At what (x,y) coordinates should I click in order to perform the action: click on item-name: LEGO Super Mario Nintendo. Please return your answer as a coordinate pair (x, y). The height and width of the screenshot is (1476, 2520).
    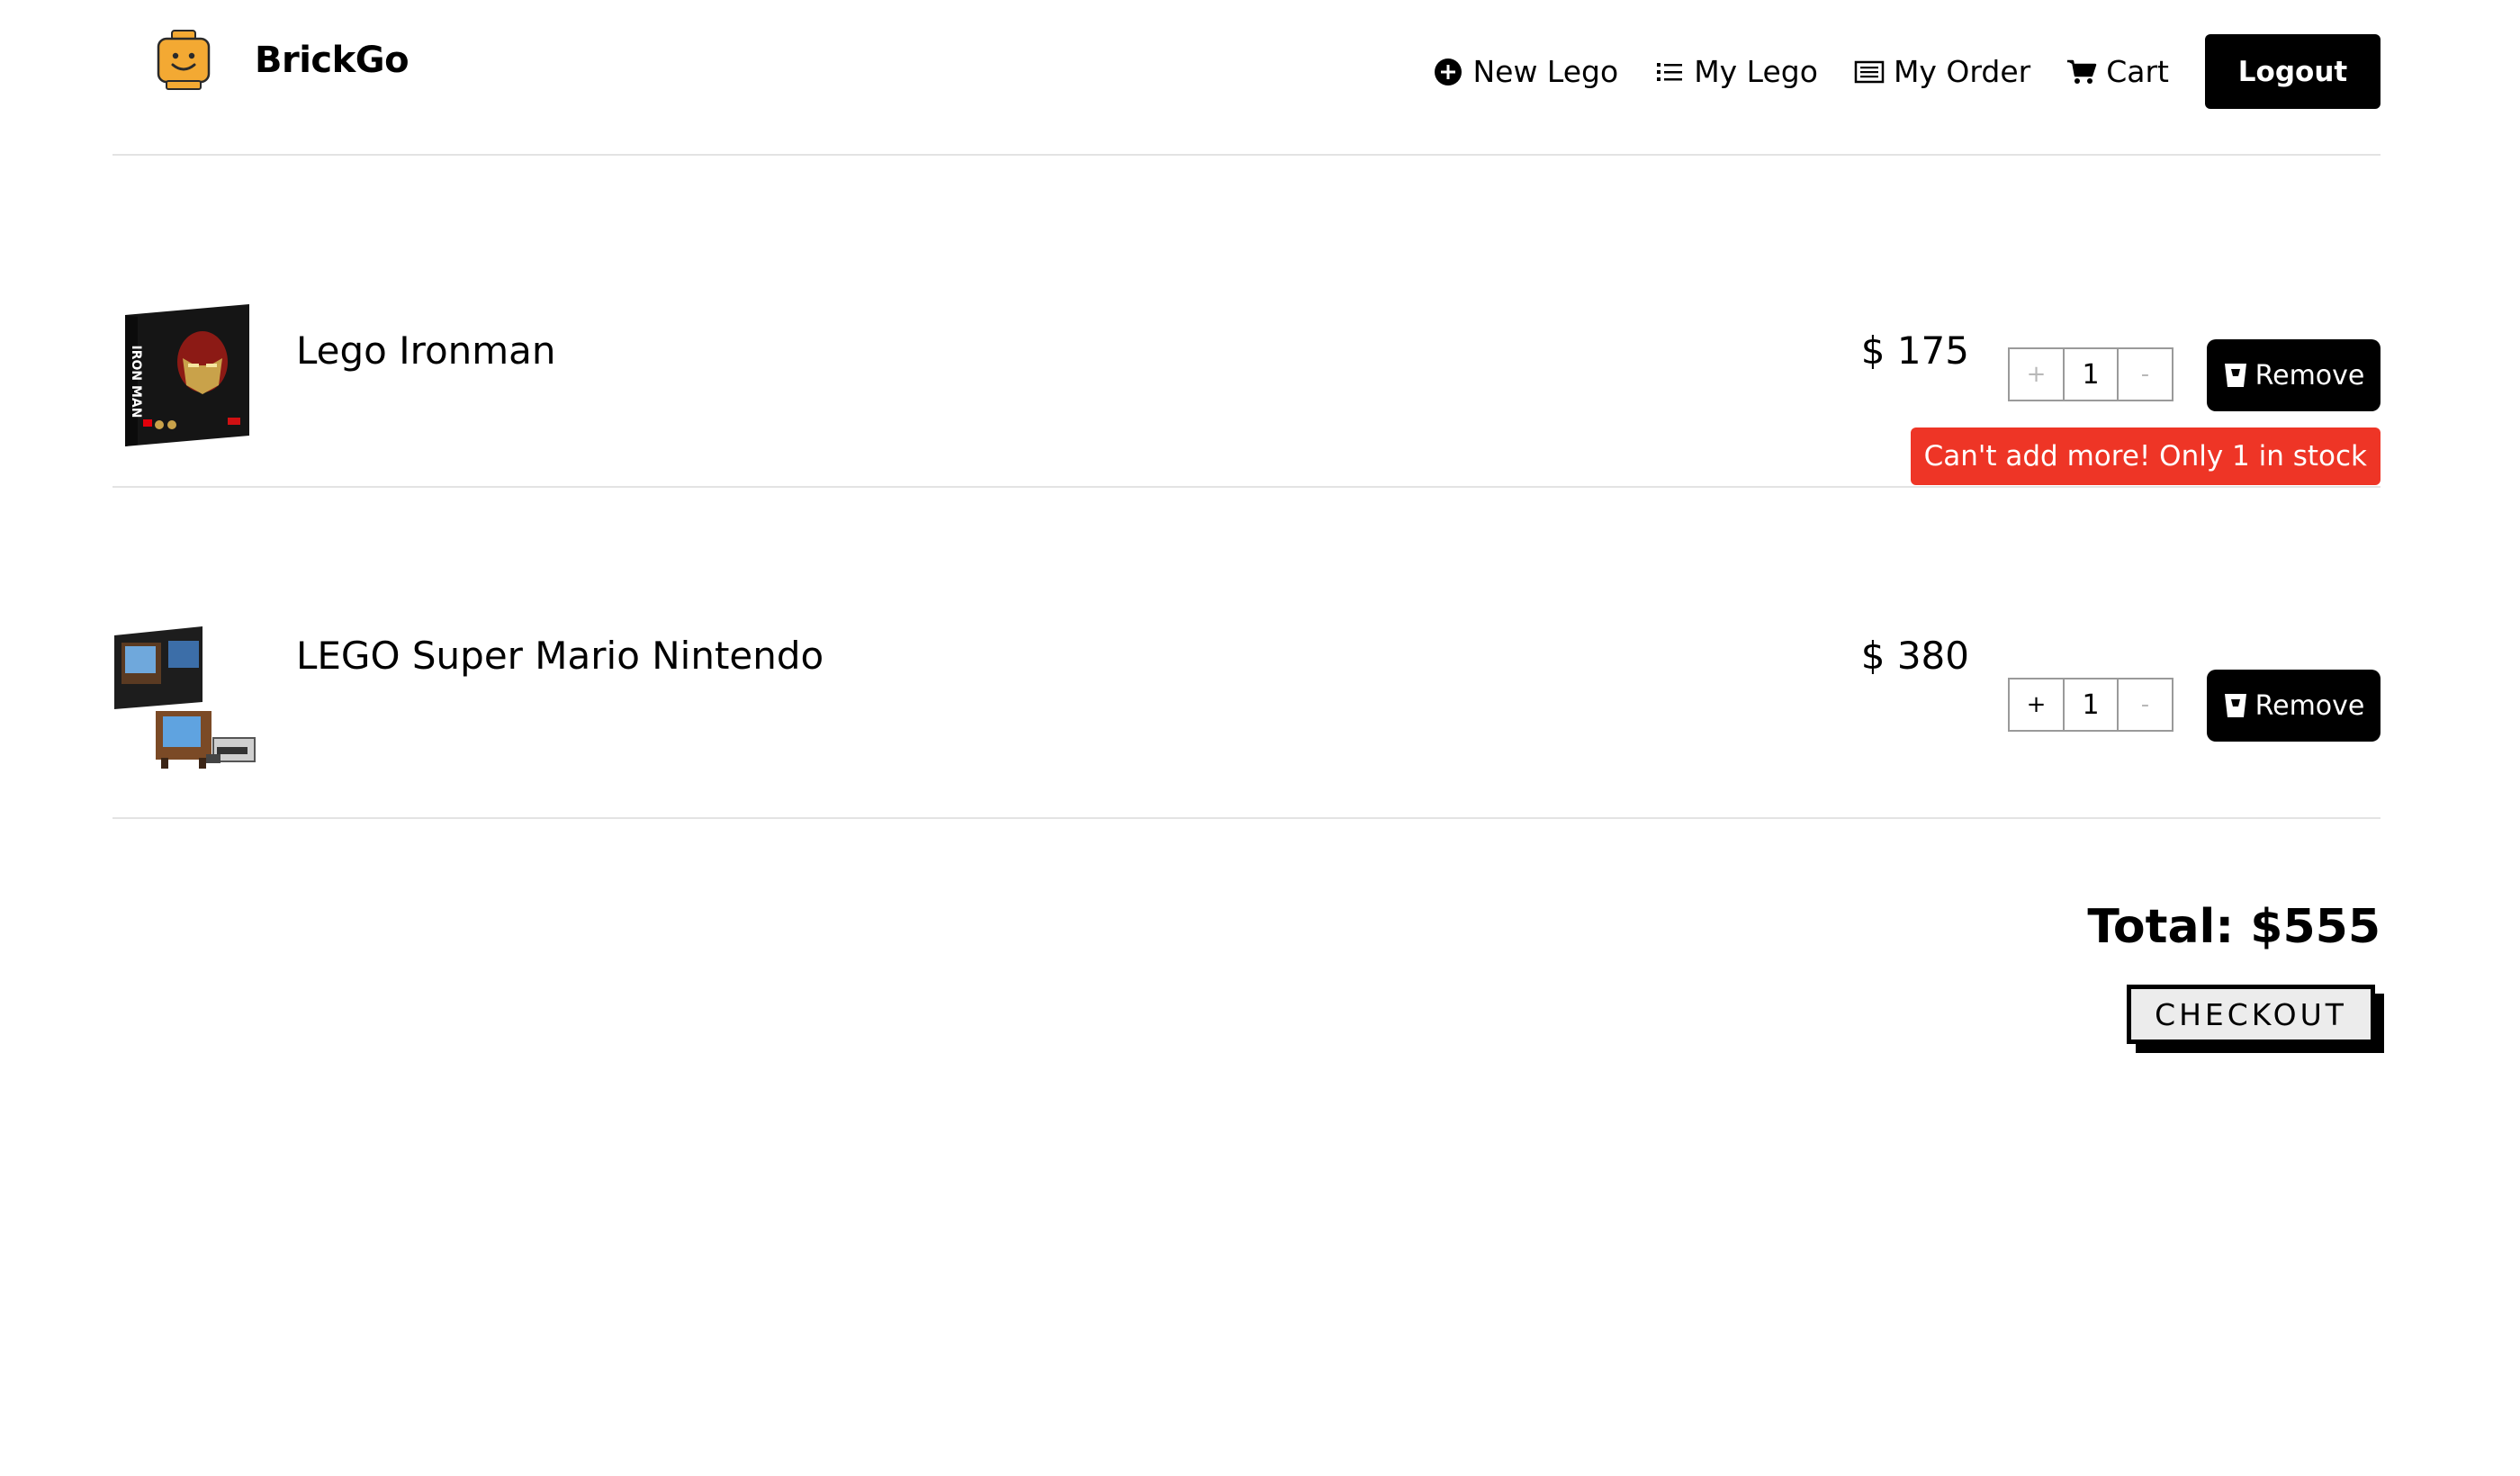
    Looking at the image, I should click on (560, 656).